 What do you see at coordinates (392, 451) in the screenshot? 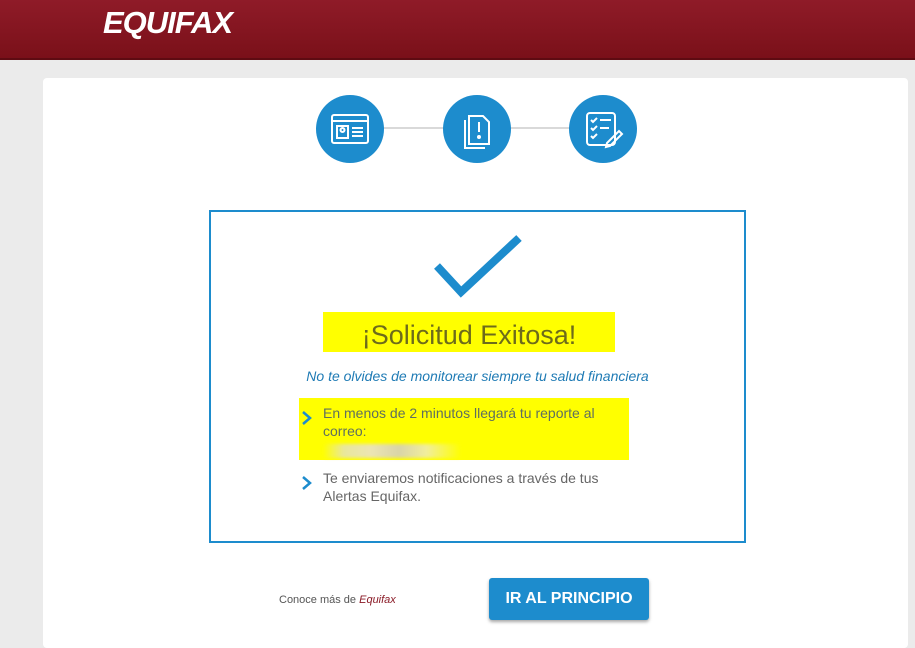
I see `redacted-email` at bounding box center [392, 451].